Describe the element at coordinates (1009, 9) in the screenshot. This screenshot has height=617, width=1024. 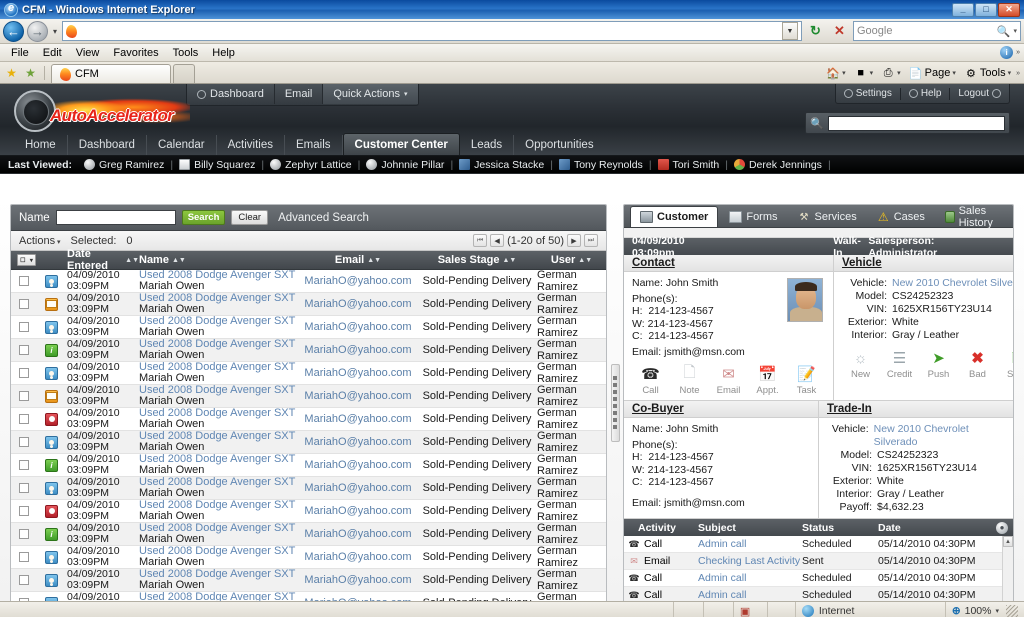
I see `close-button: ✕` at that location.